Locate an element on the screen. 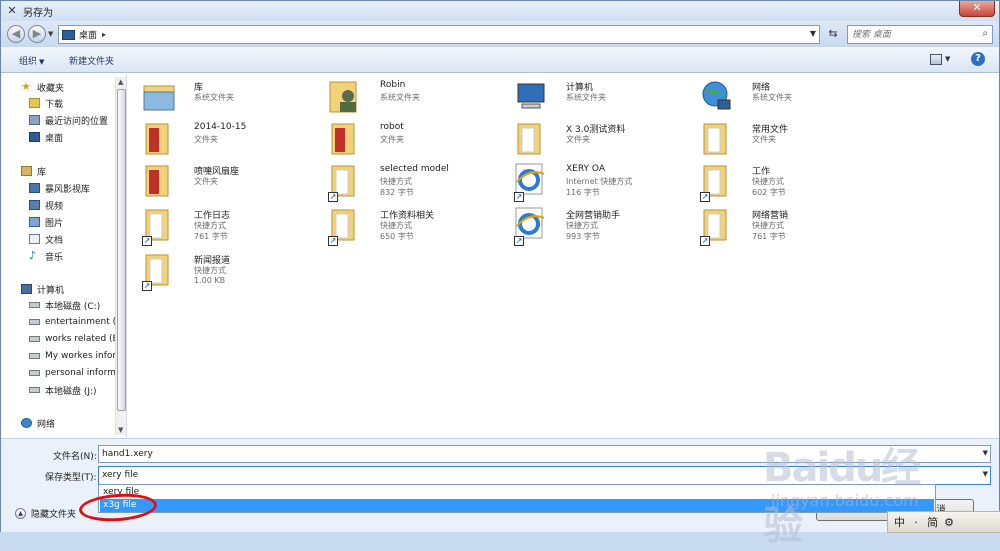  sidebar-item-libraries: 库 is located at coordinates (33, 171).